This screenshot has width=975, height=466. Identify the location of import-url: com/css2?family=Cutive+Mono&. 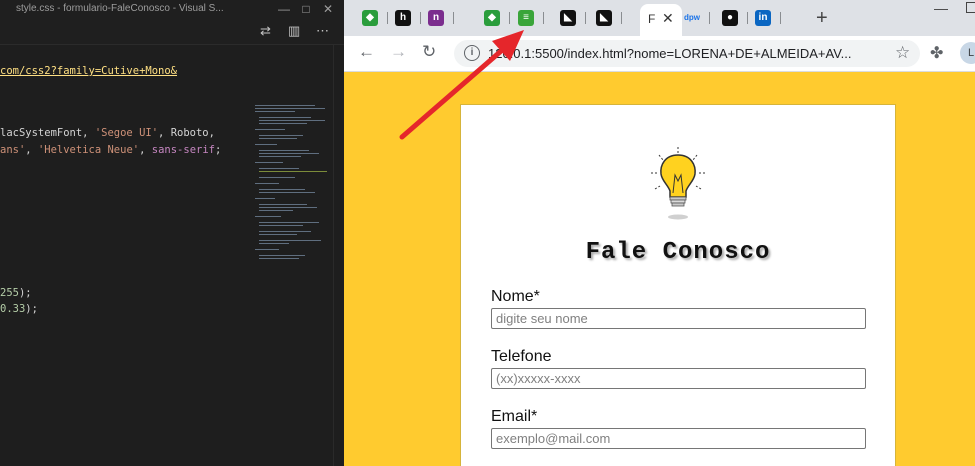
(88, 71).